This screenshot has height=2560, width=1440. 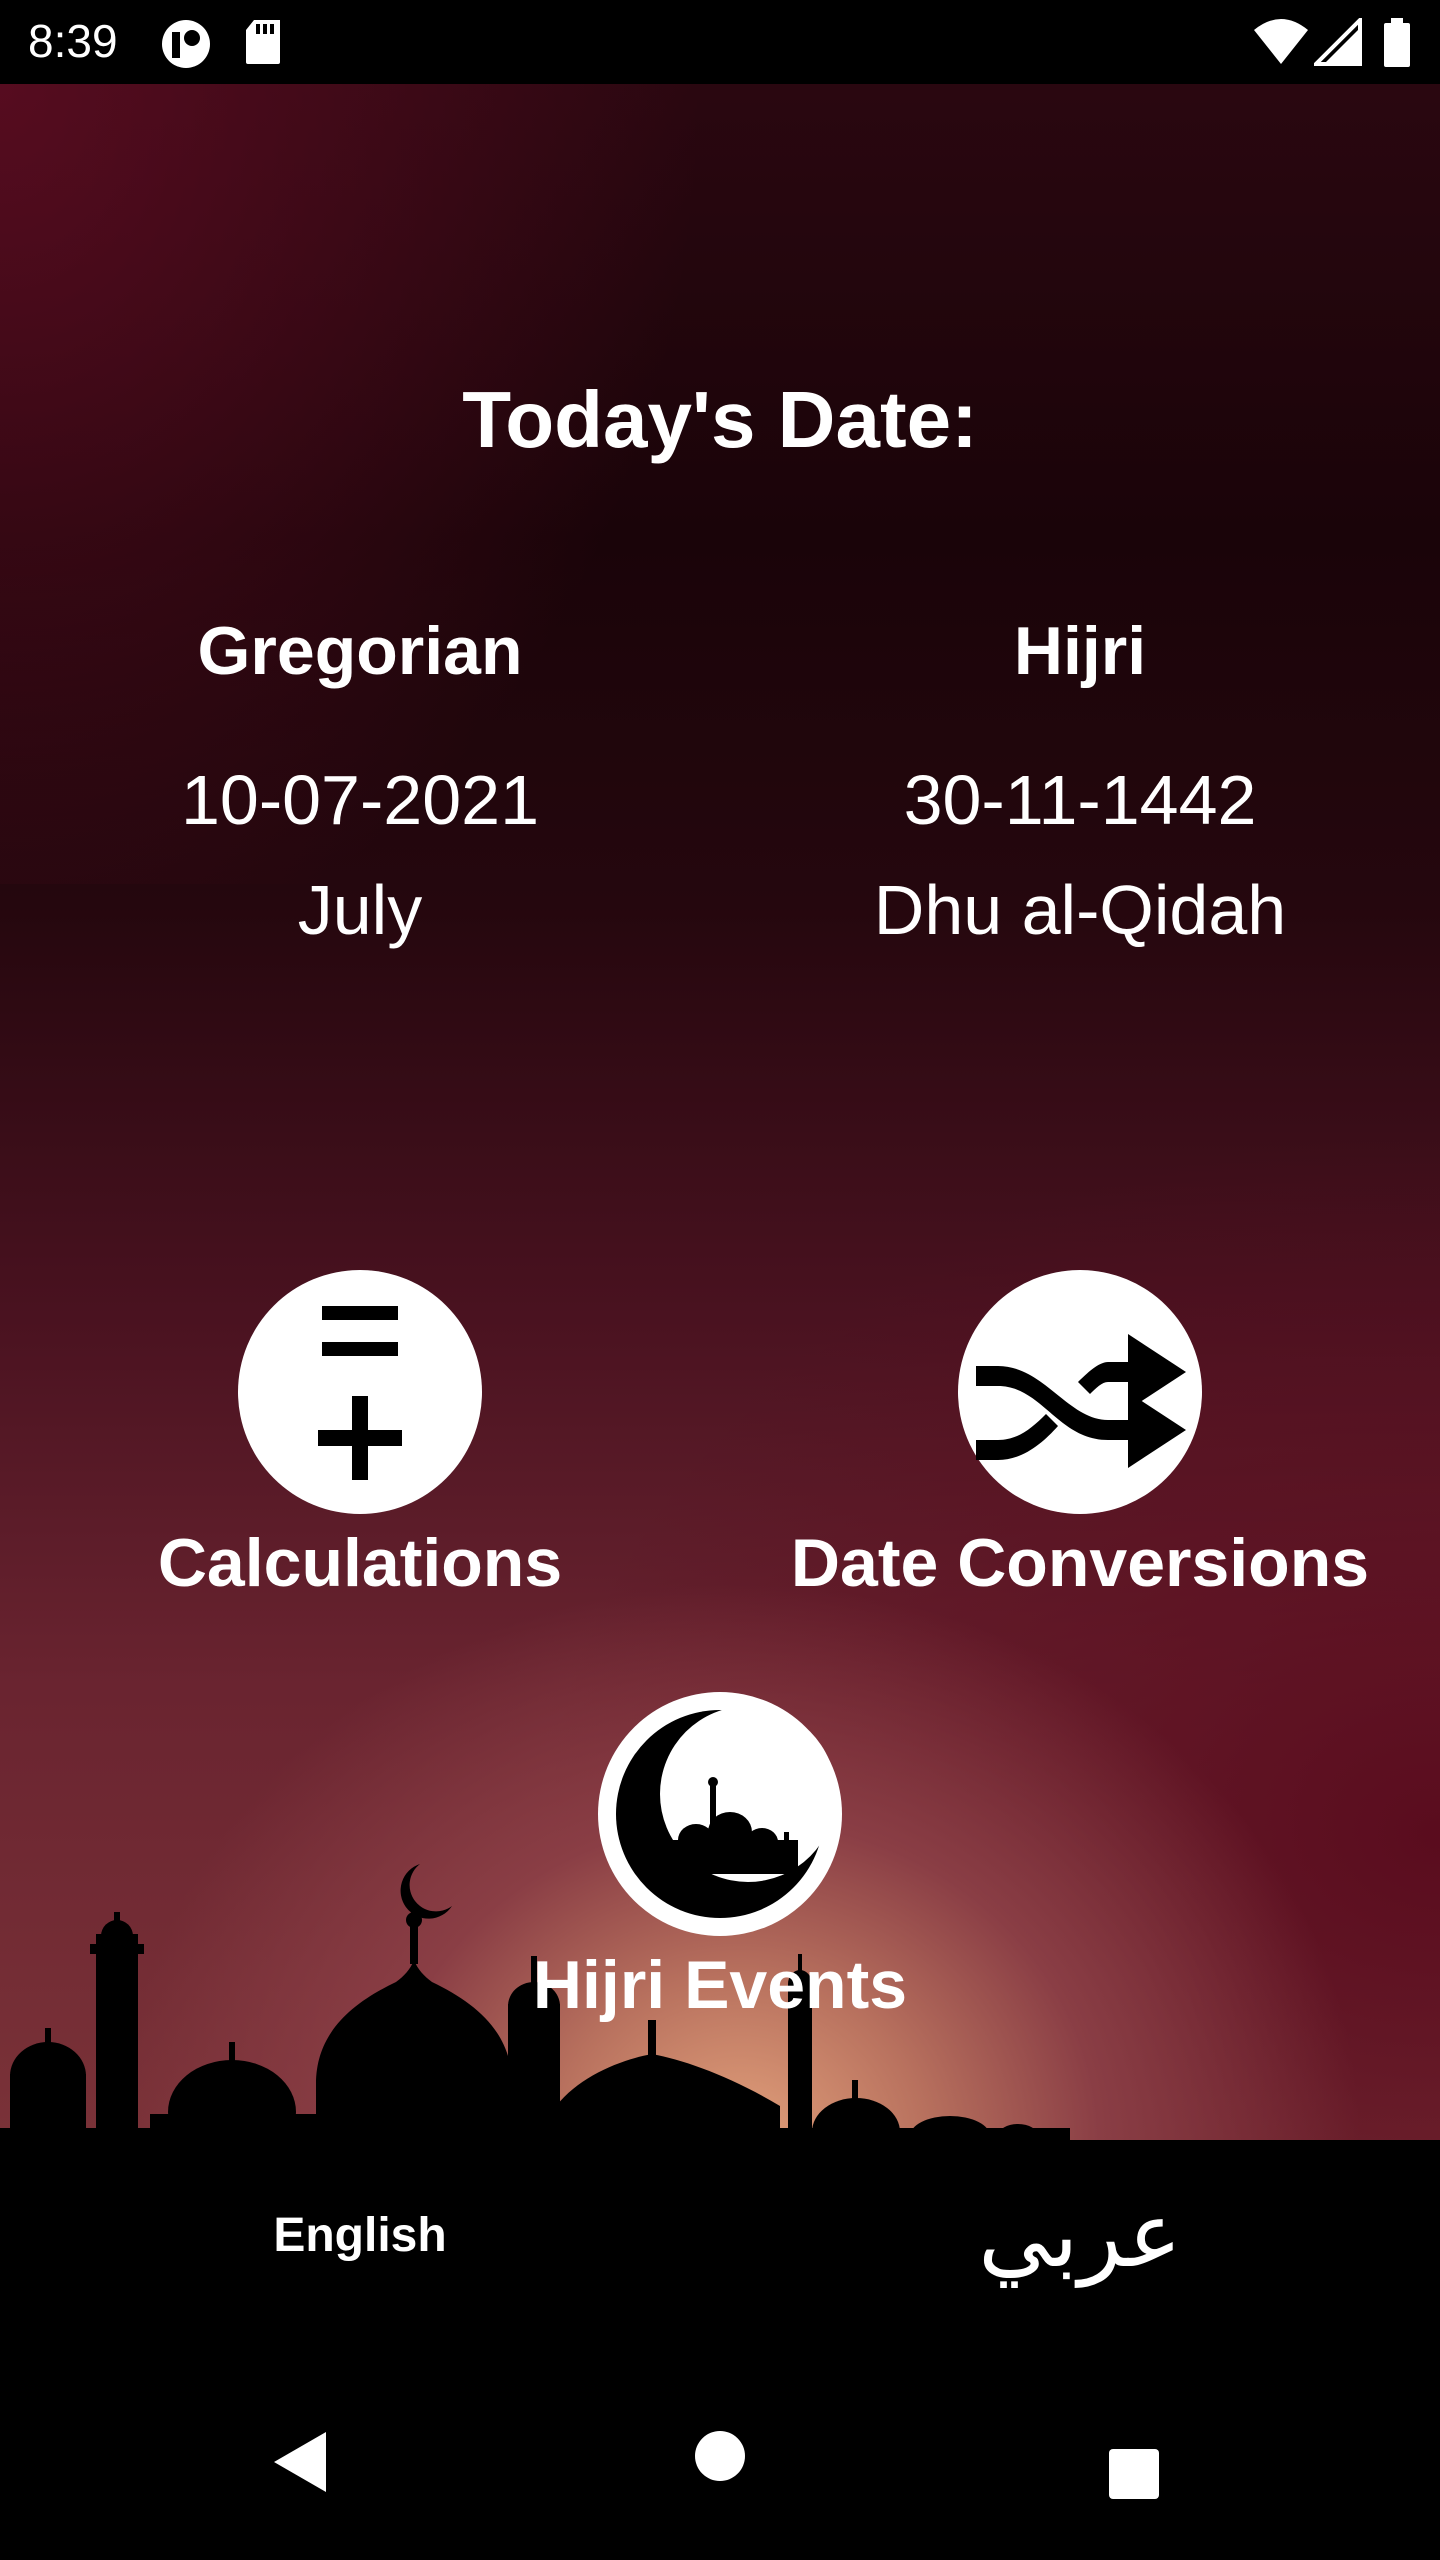 I want to click on gregorian-month: July, so click(x=360, y=910).